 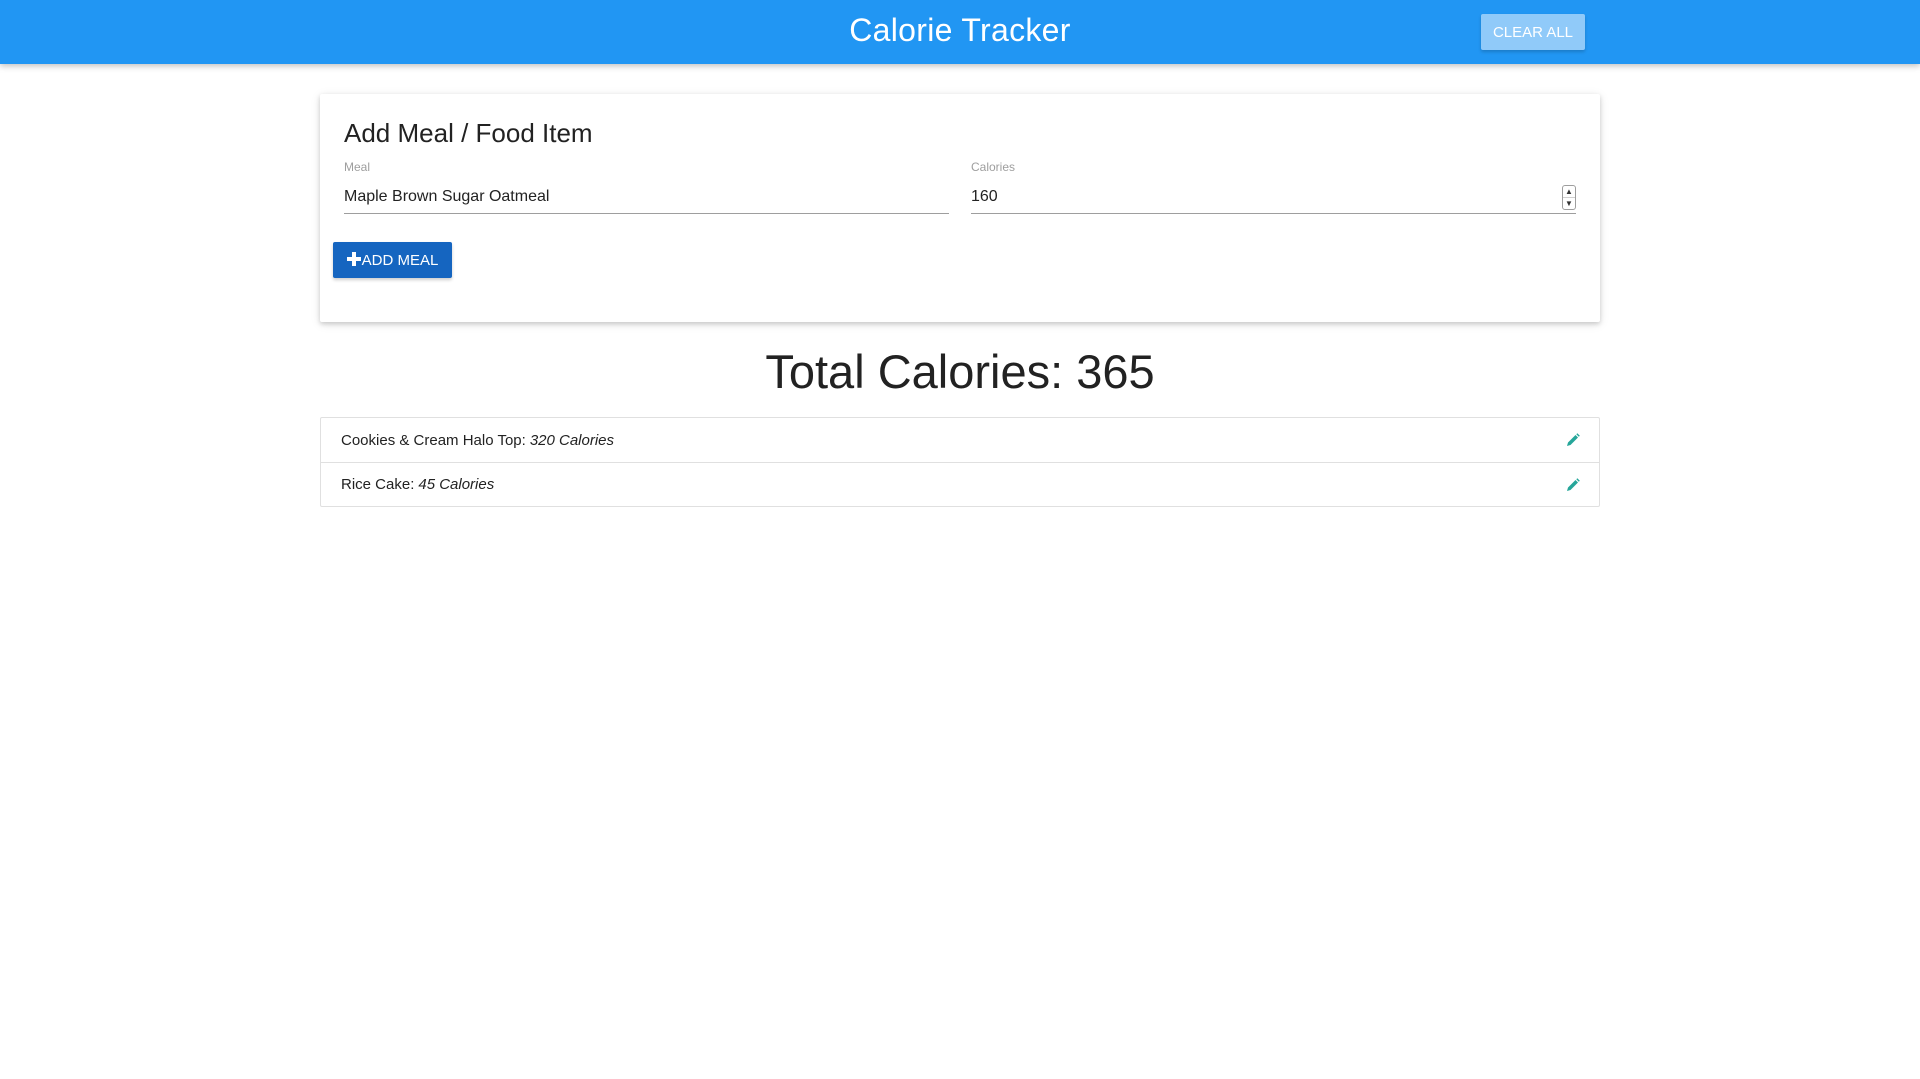 What do you see at coordinates (1569, 191) in the screenshot?
I see `increment-icon: ▲` at bounding box center [1569, 191].